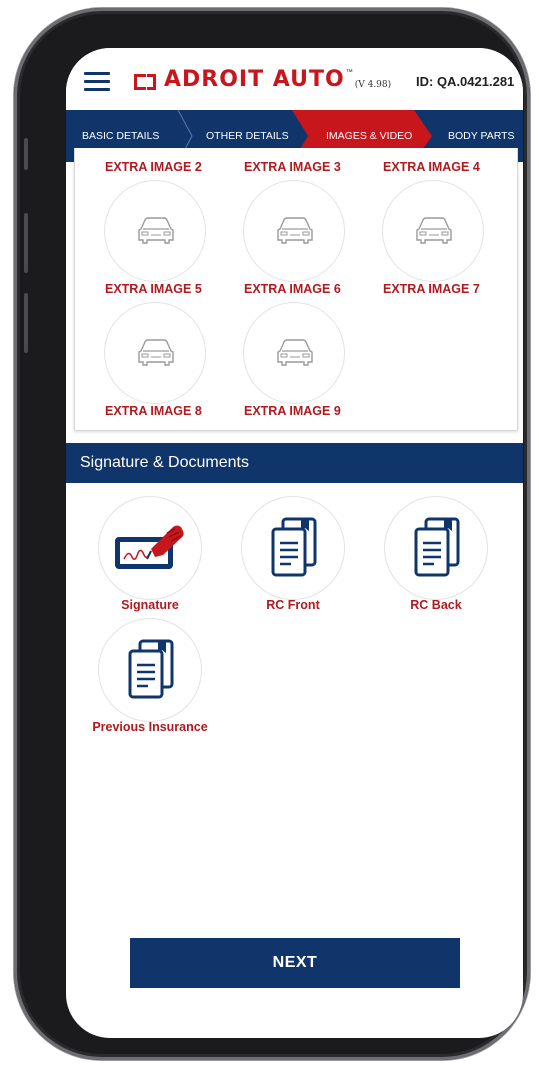  What do you see at coordinates (26, 154) in the screenshot?
I see `phone-mute-switch` at bounding box center [26, 154].